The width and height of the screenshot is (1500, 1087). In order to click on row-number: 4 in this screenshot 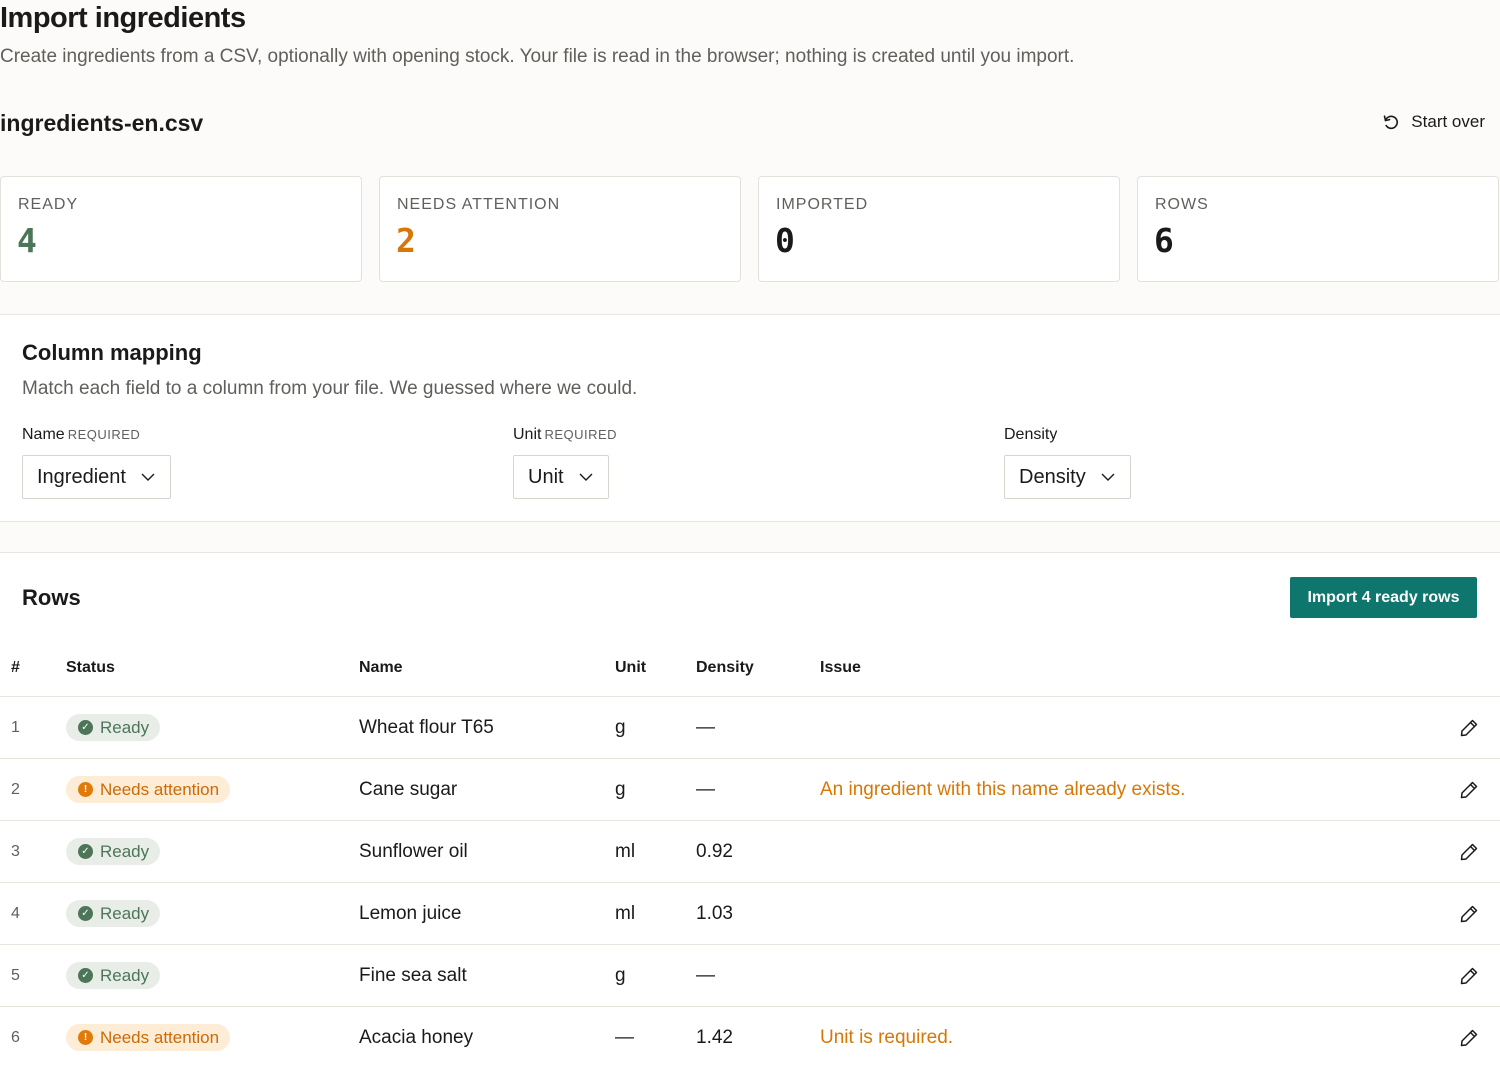, I will do `click(15, 913)`.